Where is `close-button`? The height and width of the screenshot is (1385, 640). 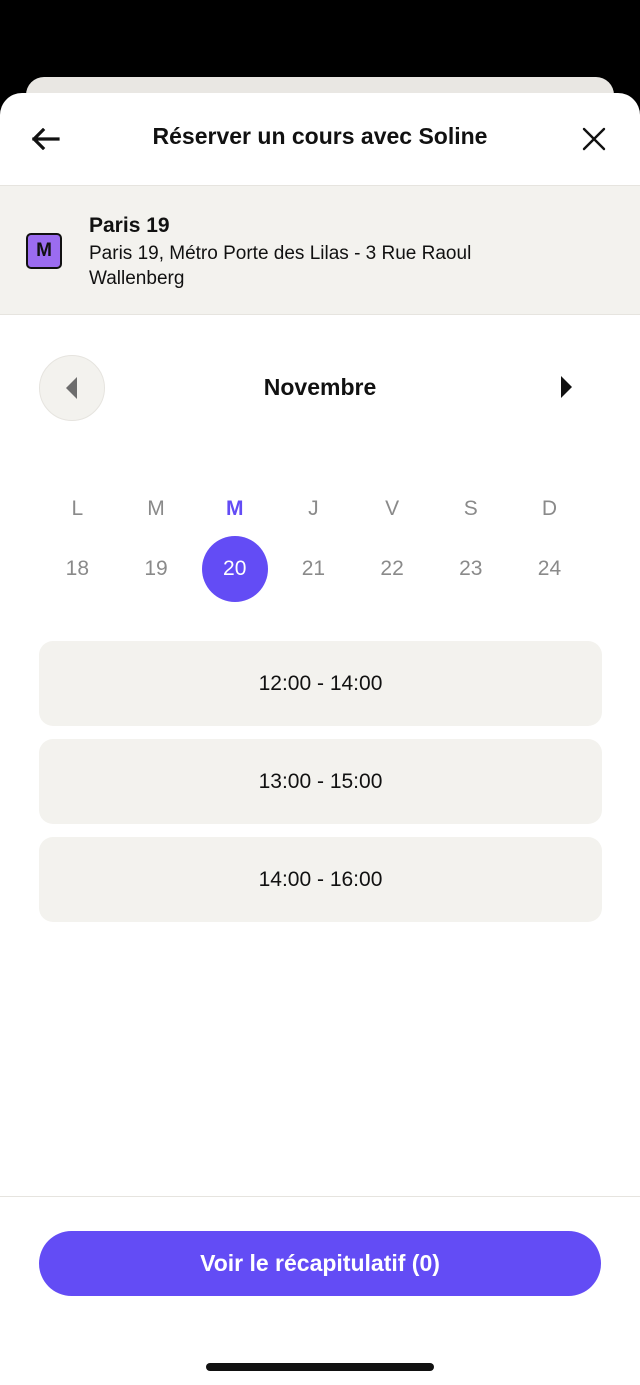 close-button is located at coordinates (594, 139).